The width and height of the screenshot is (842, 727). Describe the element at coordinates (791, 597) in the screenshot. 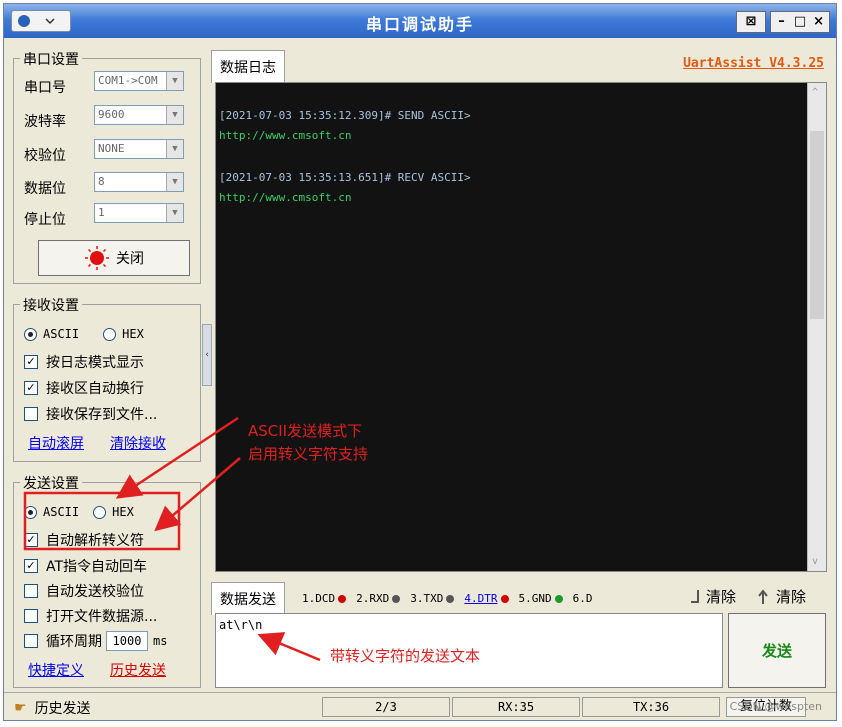

I see `clear-send-label: 清除` at that location.